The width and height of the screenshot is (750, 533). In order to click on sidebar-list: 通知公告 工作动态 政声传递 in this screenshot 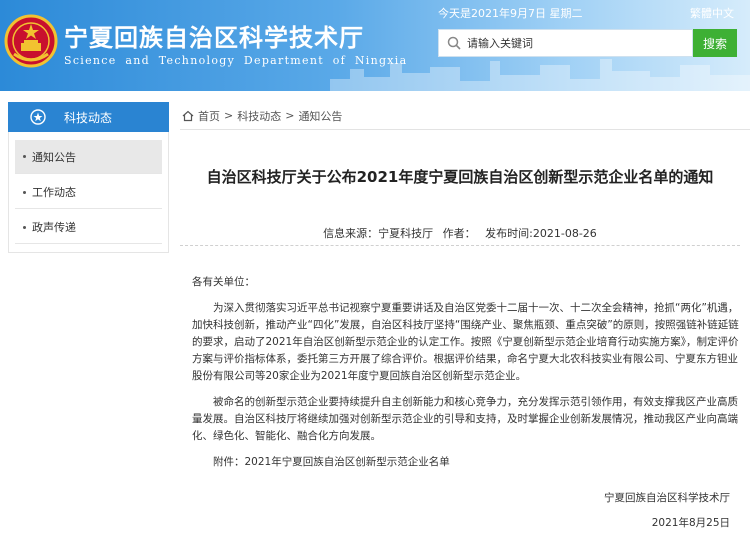, I will do `click(88, 192)`.